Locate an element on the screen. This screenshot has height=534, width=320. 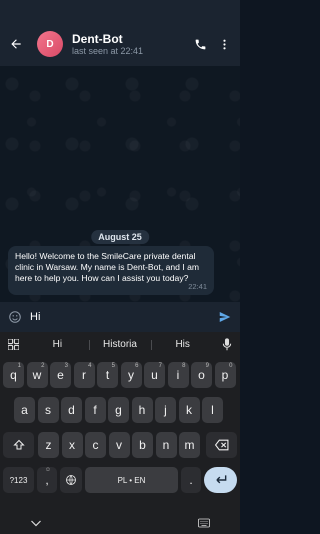
key-label: u is located at coordinates (154, 375).